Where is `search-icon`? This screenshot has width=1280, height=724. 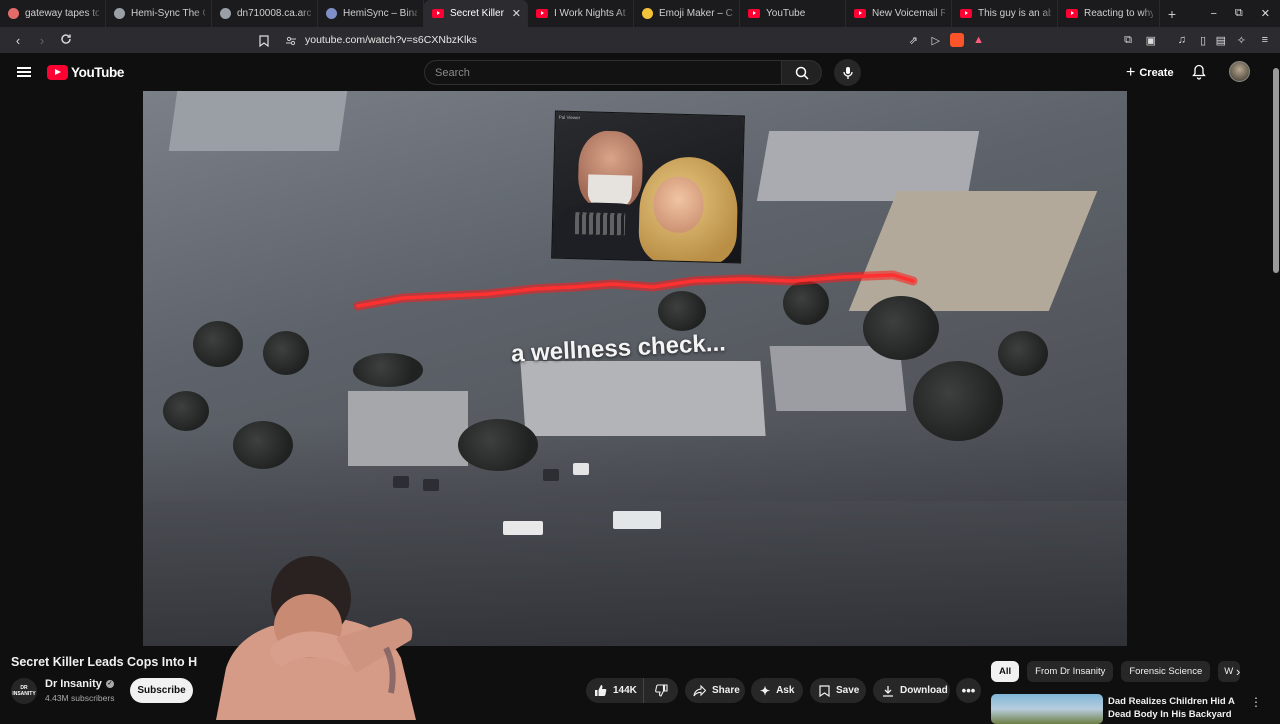 search-icon is located at coordinates (802, 73).